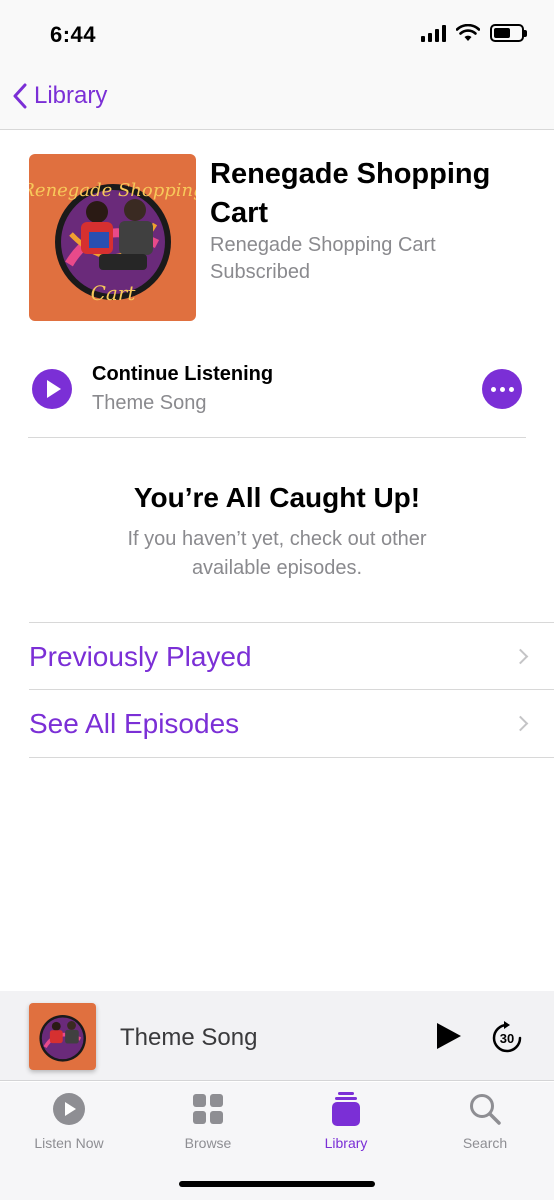  What do you see at coordinates (112, 237) in the screenshot?
I see `podcast-artwork: Renegade Shopping Cart` at bounding box center [112, 237].